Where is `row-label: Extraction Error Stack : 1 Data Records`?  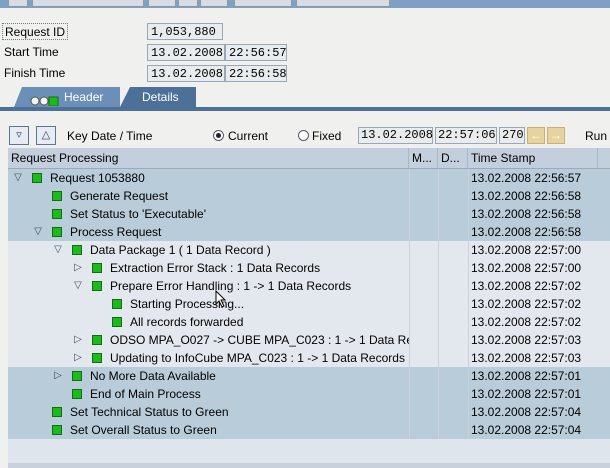
row-label: Extraction Error Stack : 1 Data Records is located at coordinates (215, 268).